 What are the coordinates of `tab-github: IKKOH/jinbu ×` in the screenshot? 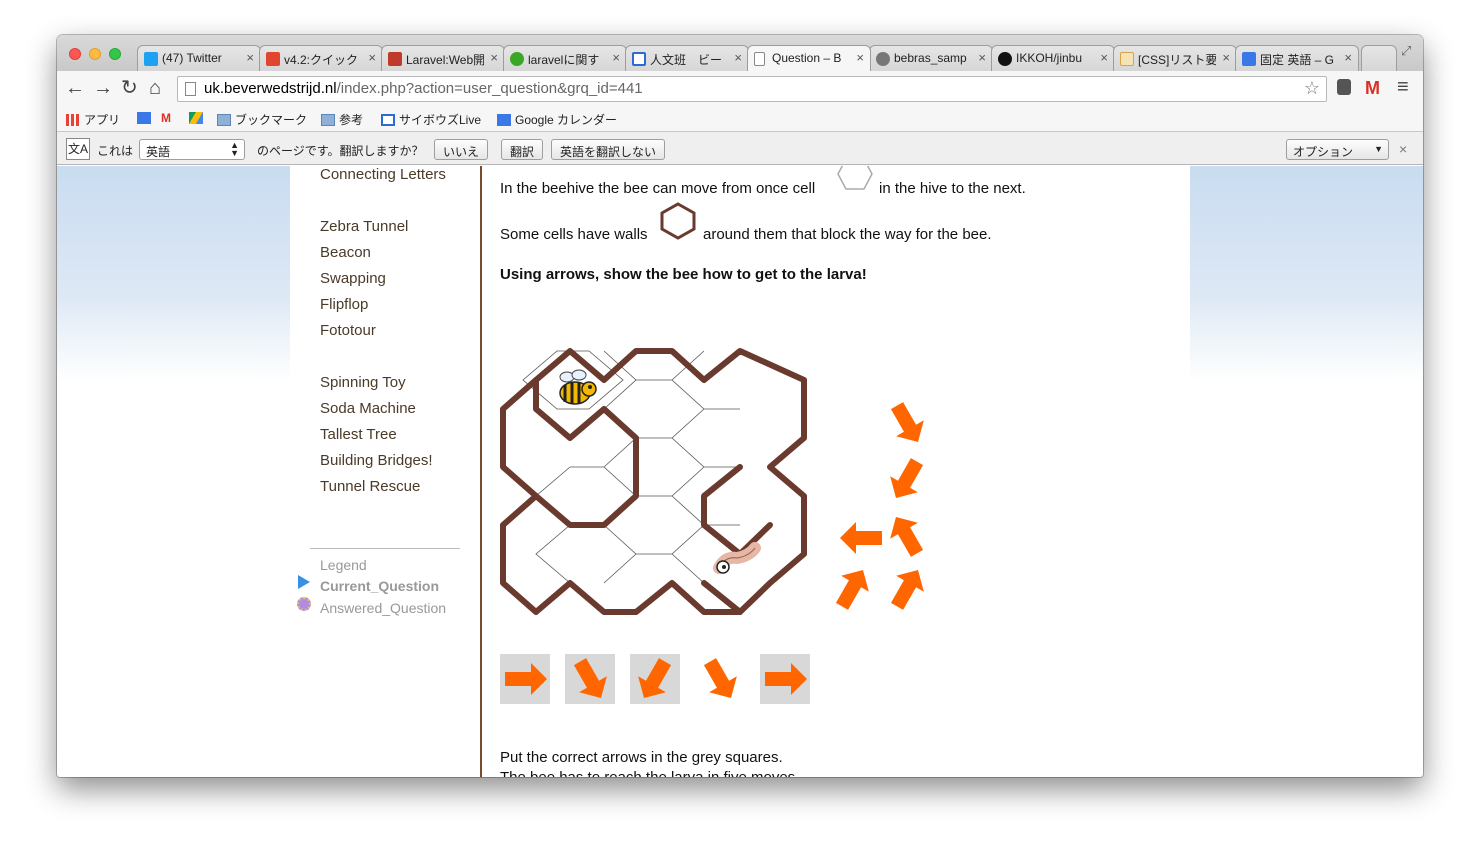 It's located at (1053, 58).